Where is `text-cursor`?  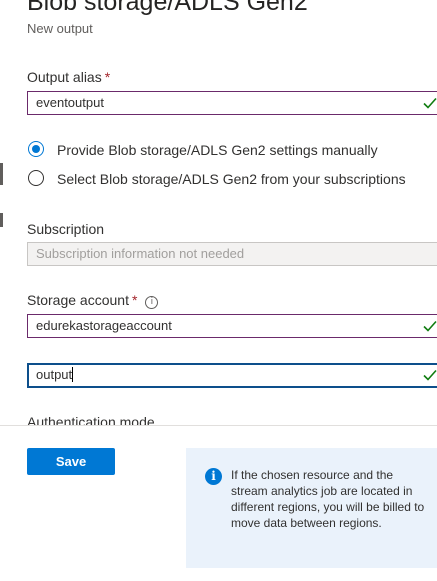
text-cursor is located at coordinates (73, 374).